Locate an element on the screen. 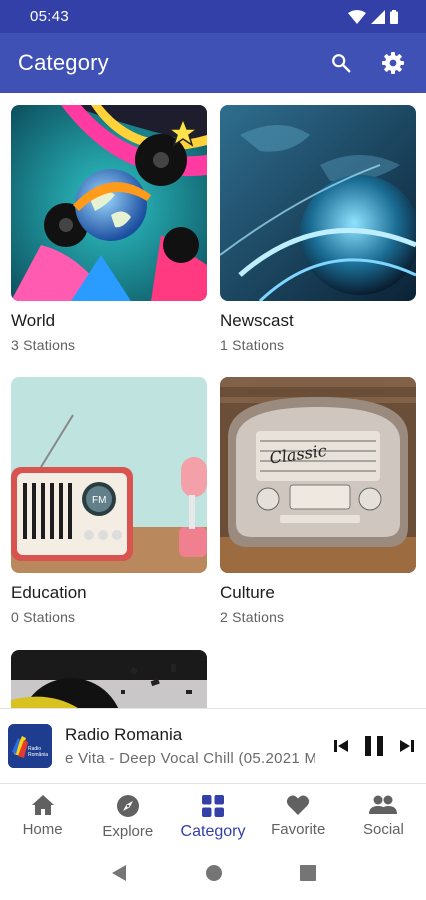 The image size is (426, 900). nav-label-social: Social is located at coordinates (383, 829).